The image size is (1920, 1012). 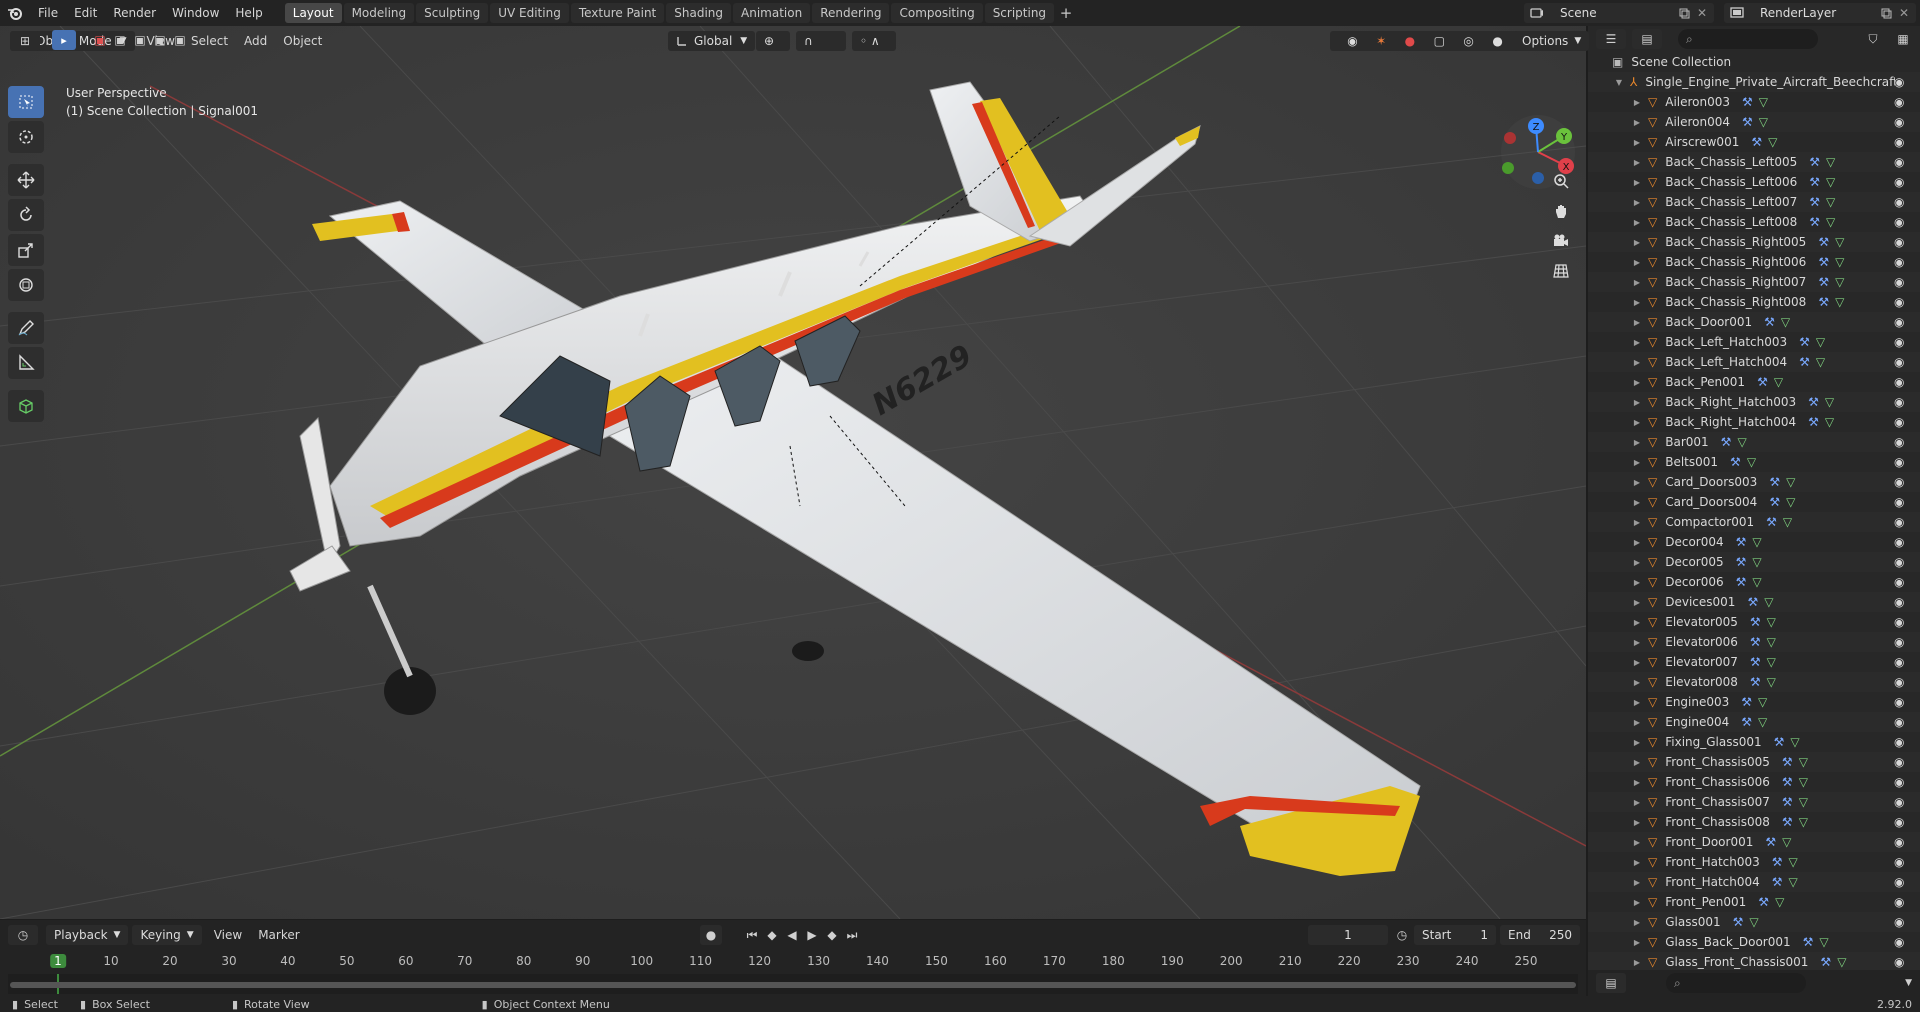 I want to click on start-frame-field: Start 1, so click(x=1455, y=935).